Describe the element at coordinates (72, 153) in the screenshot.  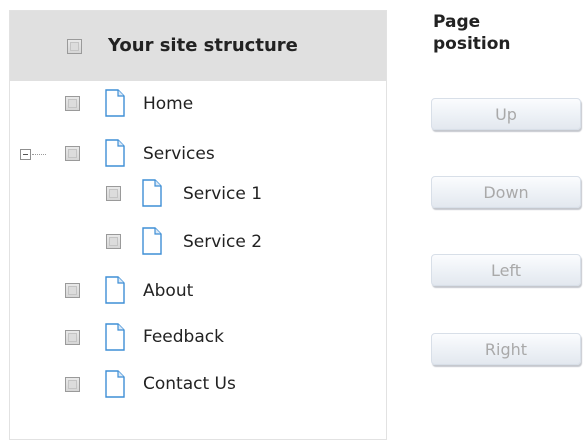
I see `services-checkbox` at that location.